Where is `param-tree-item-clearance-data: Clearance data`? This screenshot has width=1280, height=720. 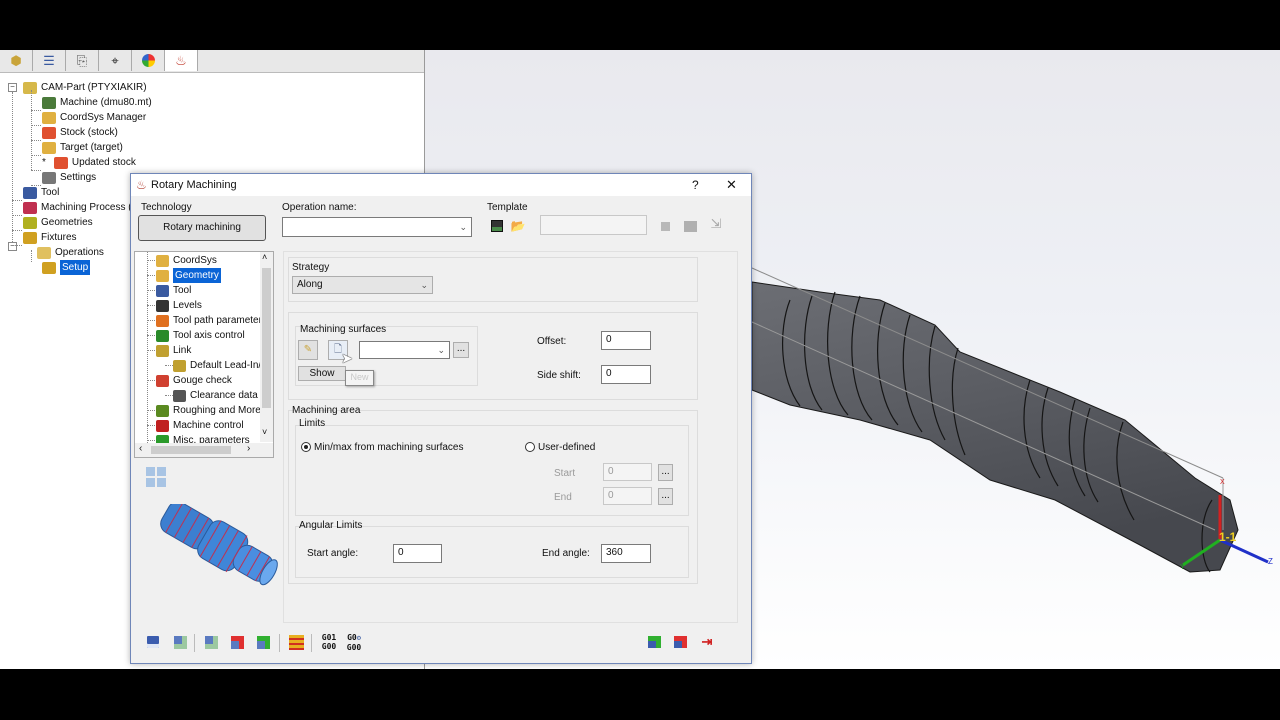 param-tree-item-clearance-data: Clearance data is located at coordinates (215, 395).